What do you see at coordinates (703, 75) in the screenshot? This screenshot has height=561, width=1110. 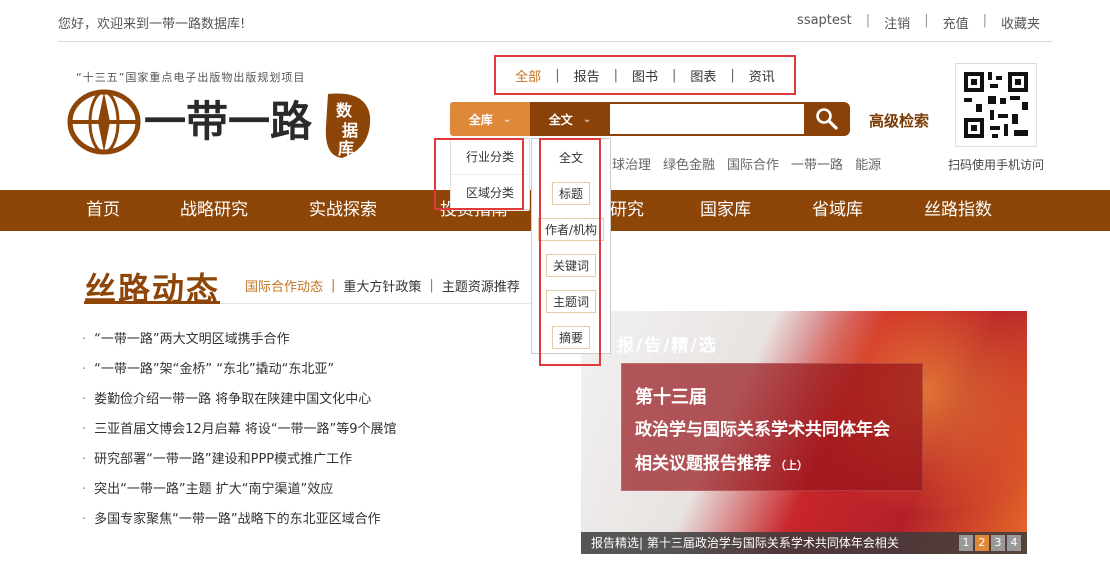 I see `type-tab-chart: 图表` at bounding box center [703, 75].